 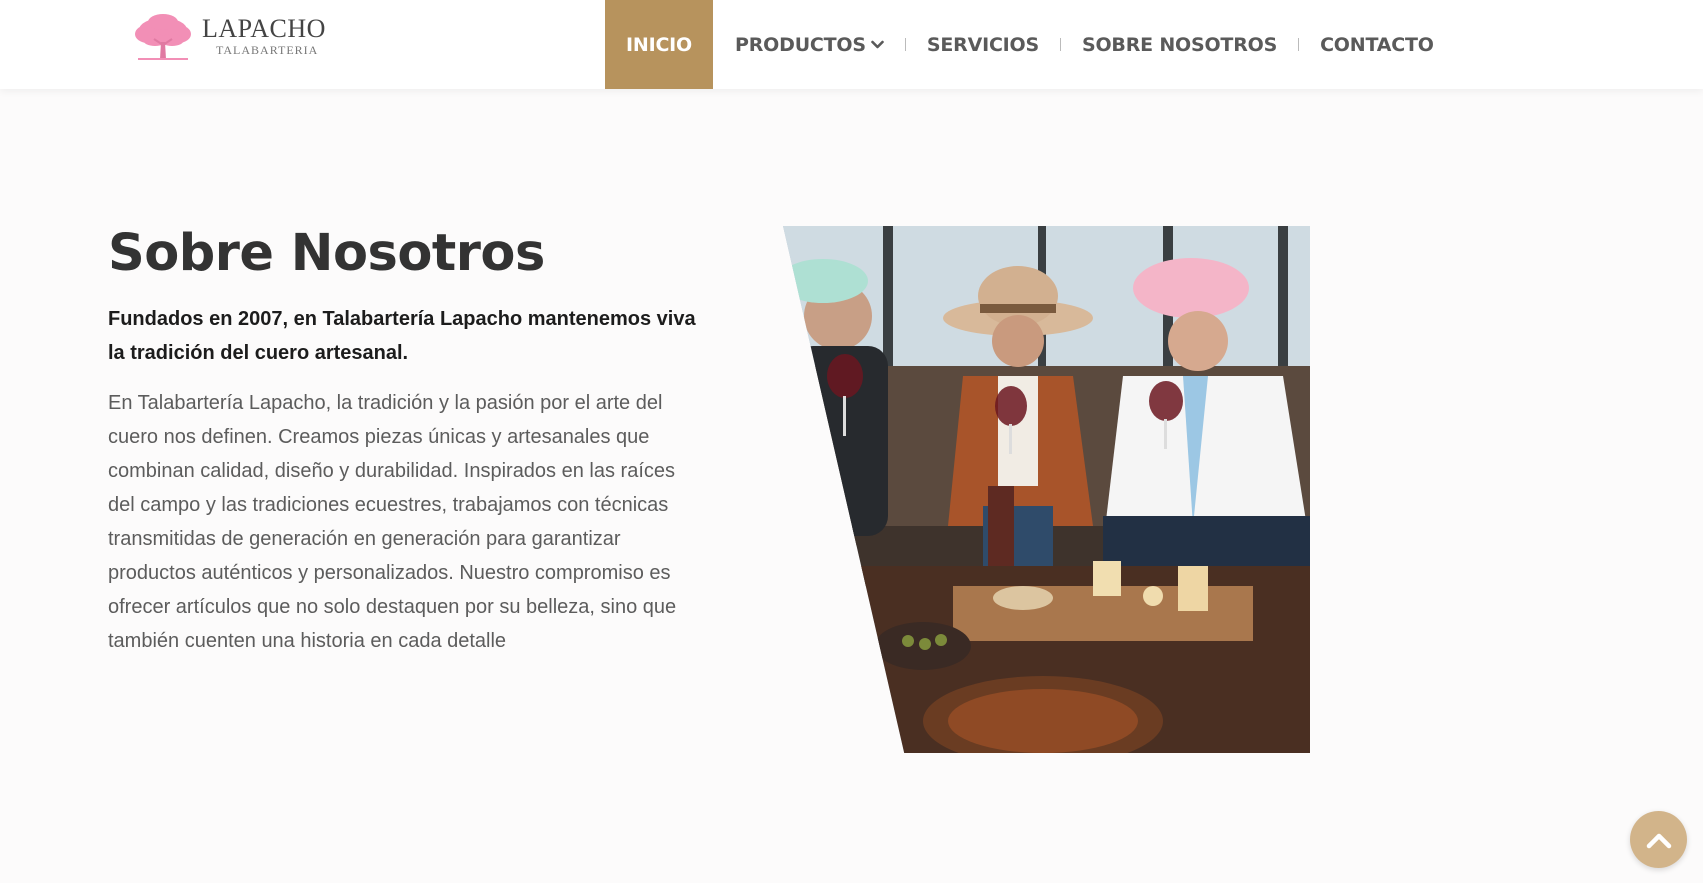 What do you see at coordinates (163, 37) in the screenshot?
I see `pink-tree-icon` at bounding box center [163, 37].